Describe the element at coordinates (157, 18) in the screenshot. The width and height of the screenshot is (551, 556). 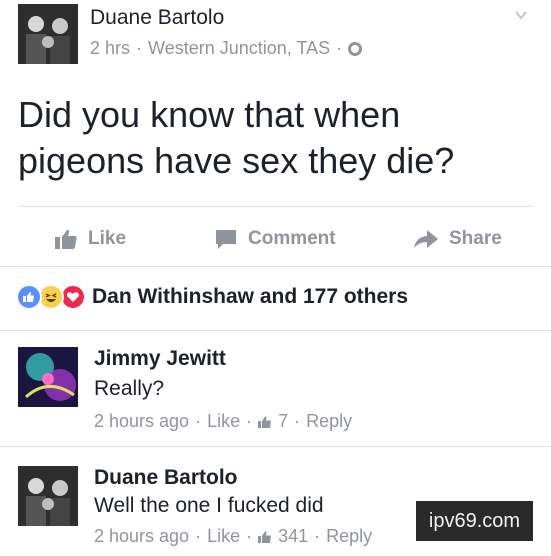
I see `post-author-name: Duane Bartolo` at that location.